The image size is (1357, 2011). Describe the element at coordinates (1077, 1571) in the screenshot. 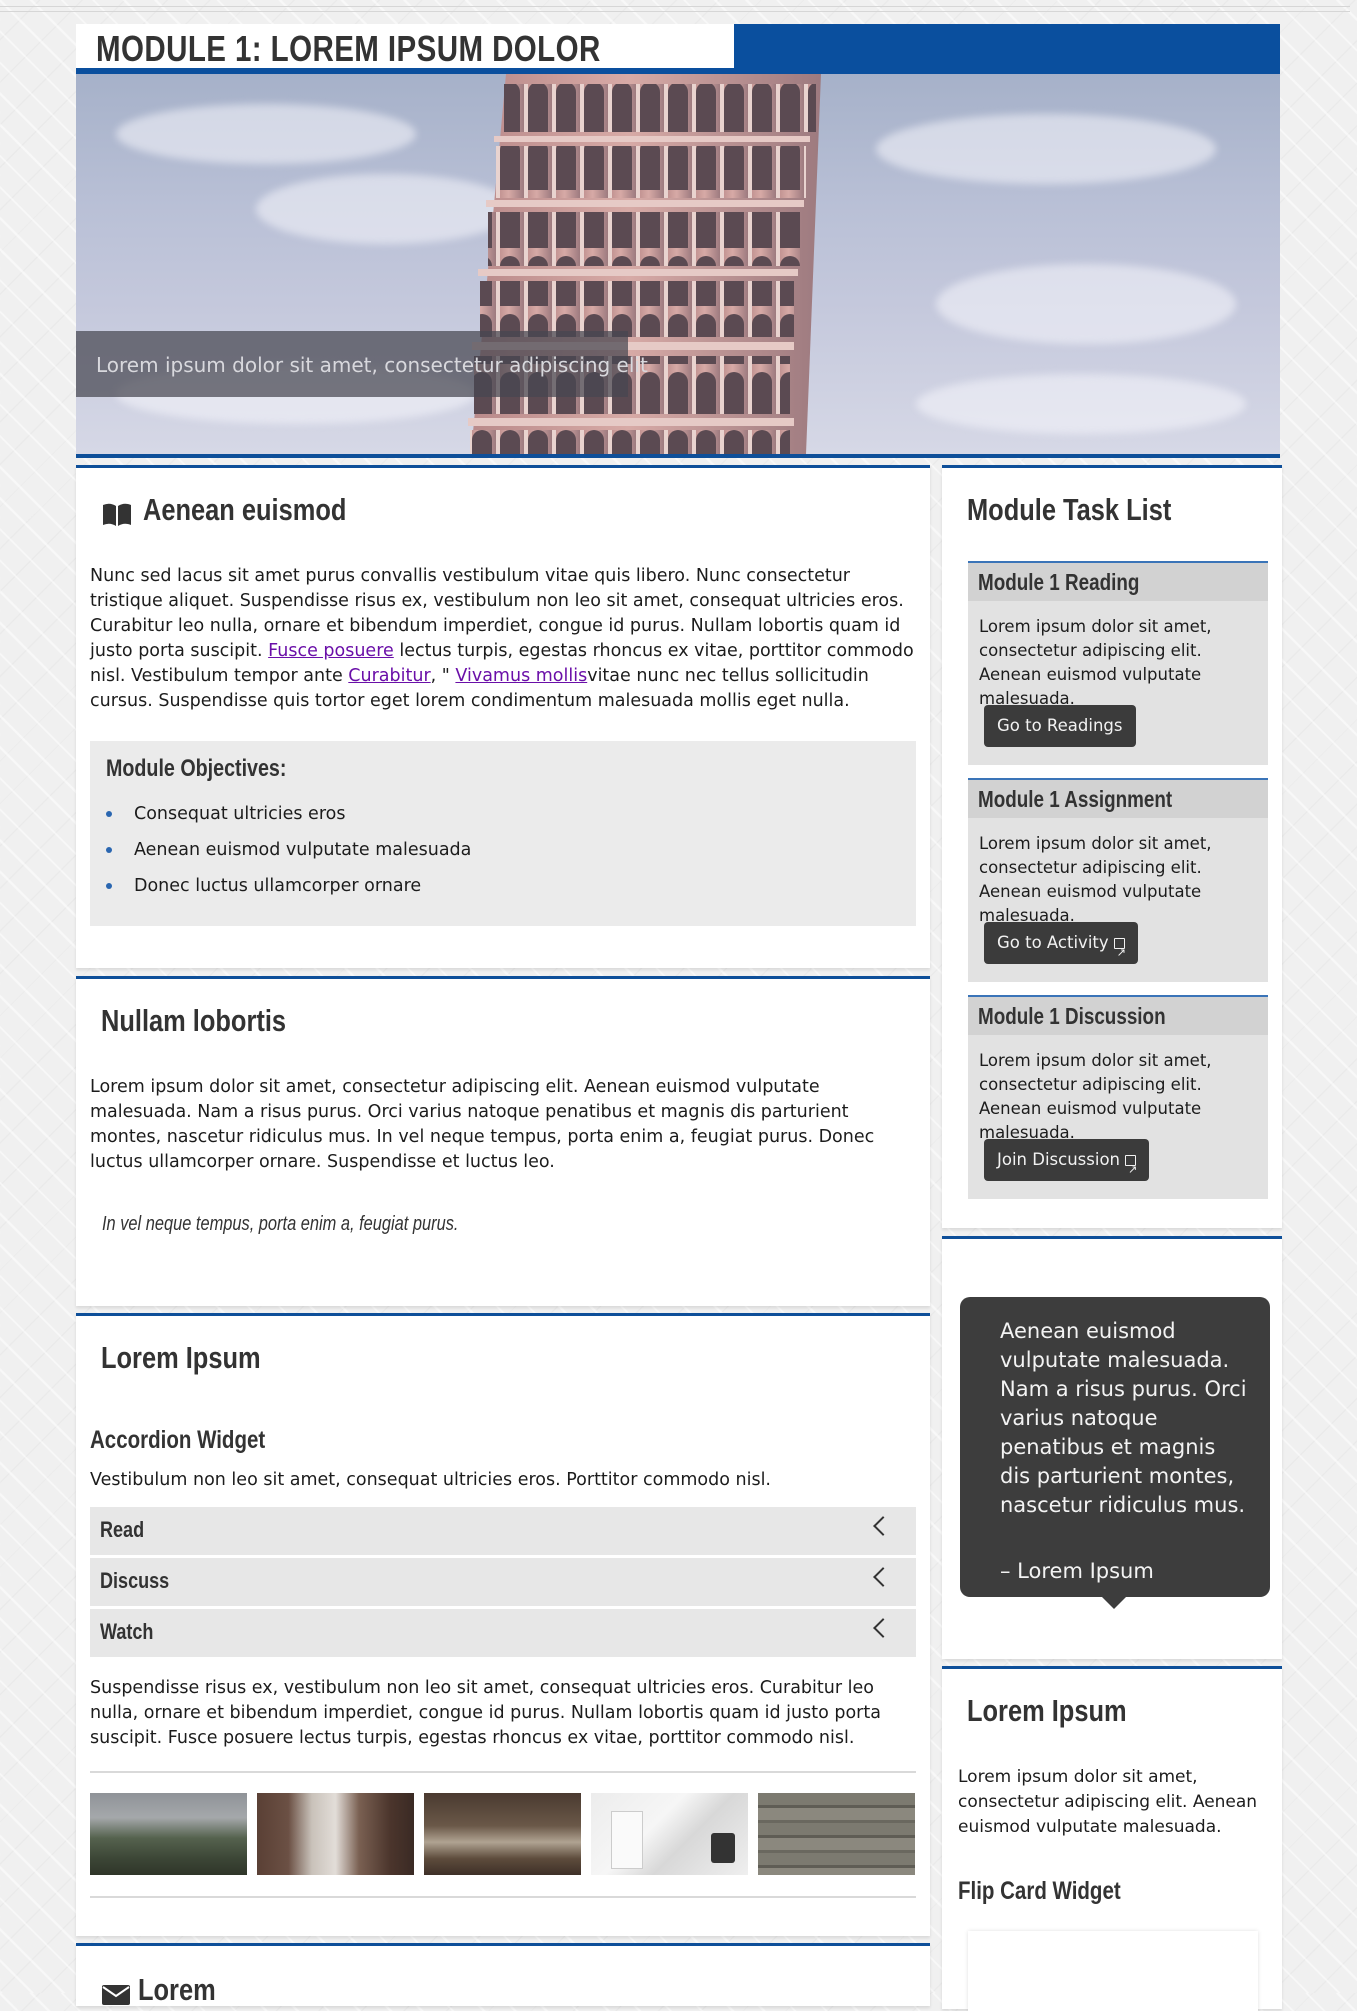

I see `quote-attribution: – Lorem Ipsum` at that location.